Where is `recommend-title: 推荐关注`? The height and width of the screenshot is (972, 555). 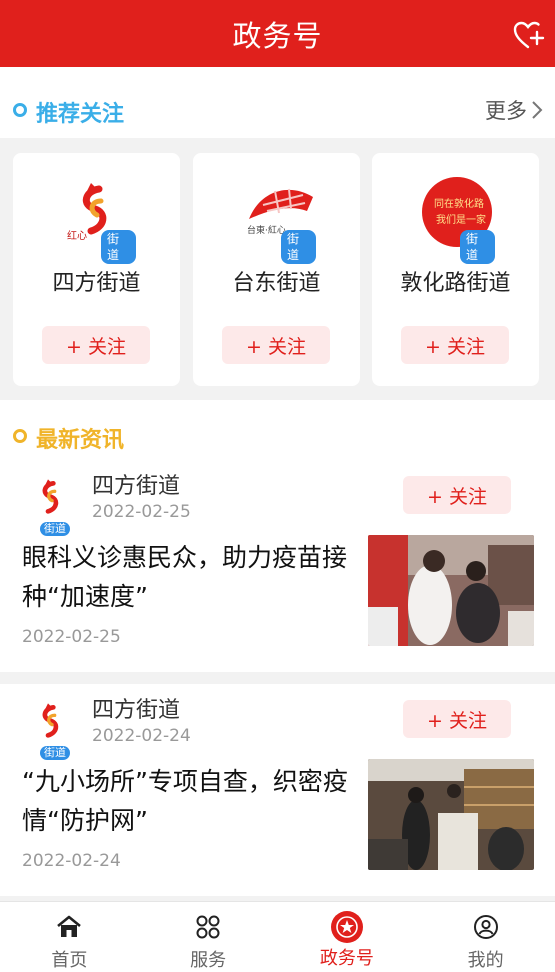
recommend-title: 推荐关注 is located at coordinates (80, 114).